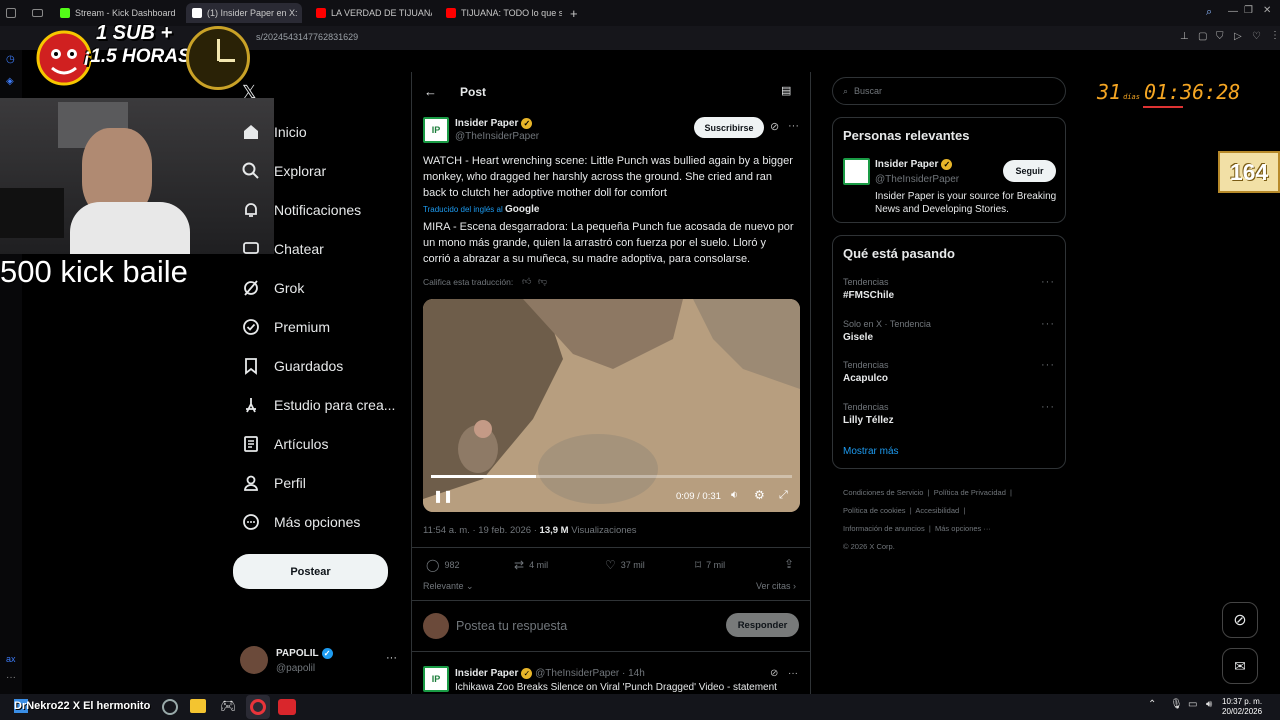 The width and height of the screenshot is (1280, 720). What do you see at coordinates (856, 171) in the screenshot?
I see `relevant-avatar` at bounding box center [856, 171].